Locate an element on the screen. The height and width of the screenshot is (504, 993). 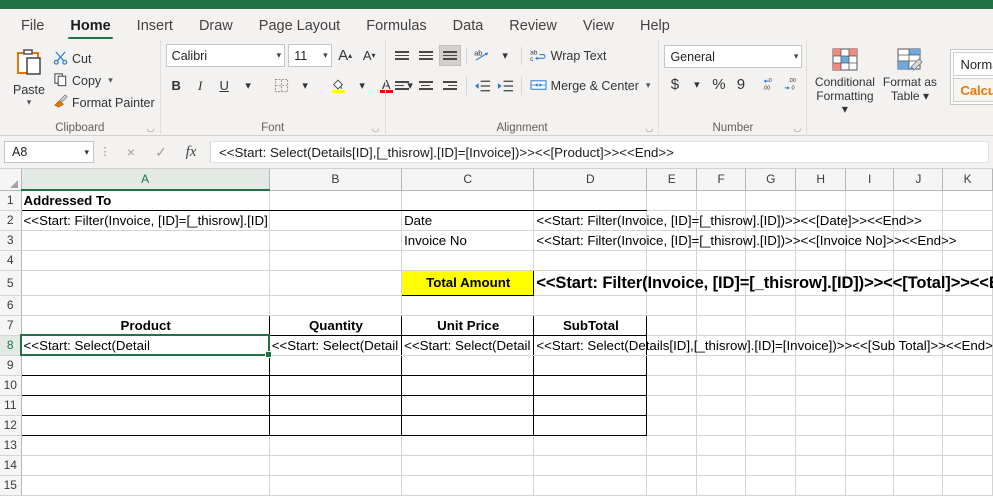
cell-H9 is located at coordinates (821, 365).